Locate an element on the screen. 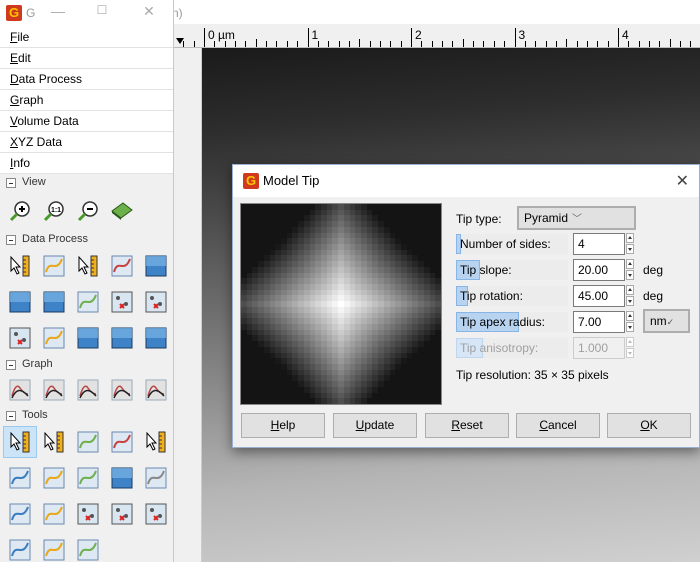  menu-data-process: Data Process is located at coordinates (86, 79).